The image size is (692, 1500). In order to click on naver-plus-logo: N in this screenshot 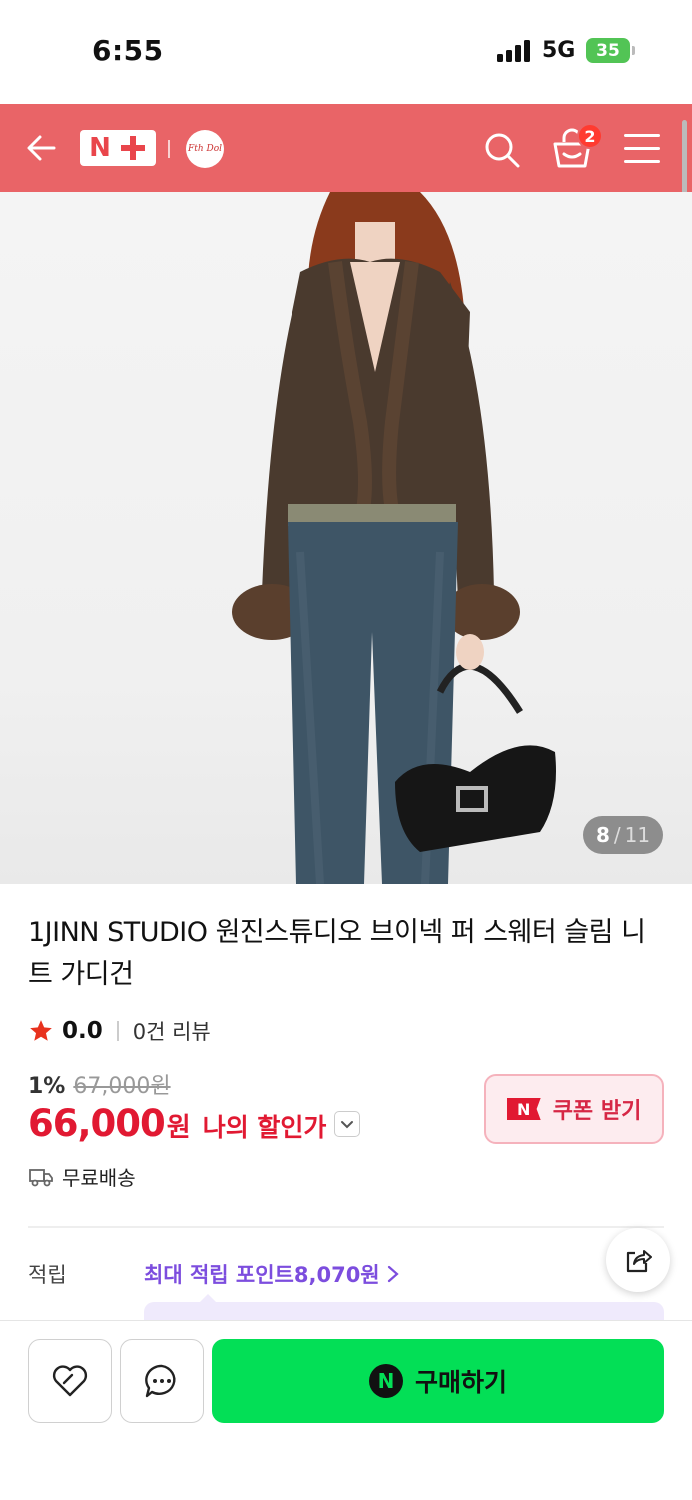, I will do `click(118, 148)`.